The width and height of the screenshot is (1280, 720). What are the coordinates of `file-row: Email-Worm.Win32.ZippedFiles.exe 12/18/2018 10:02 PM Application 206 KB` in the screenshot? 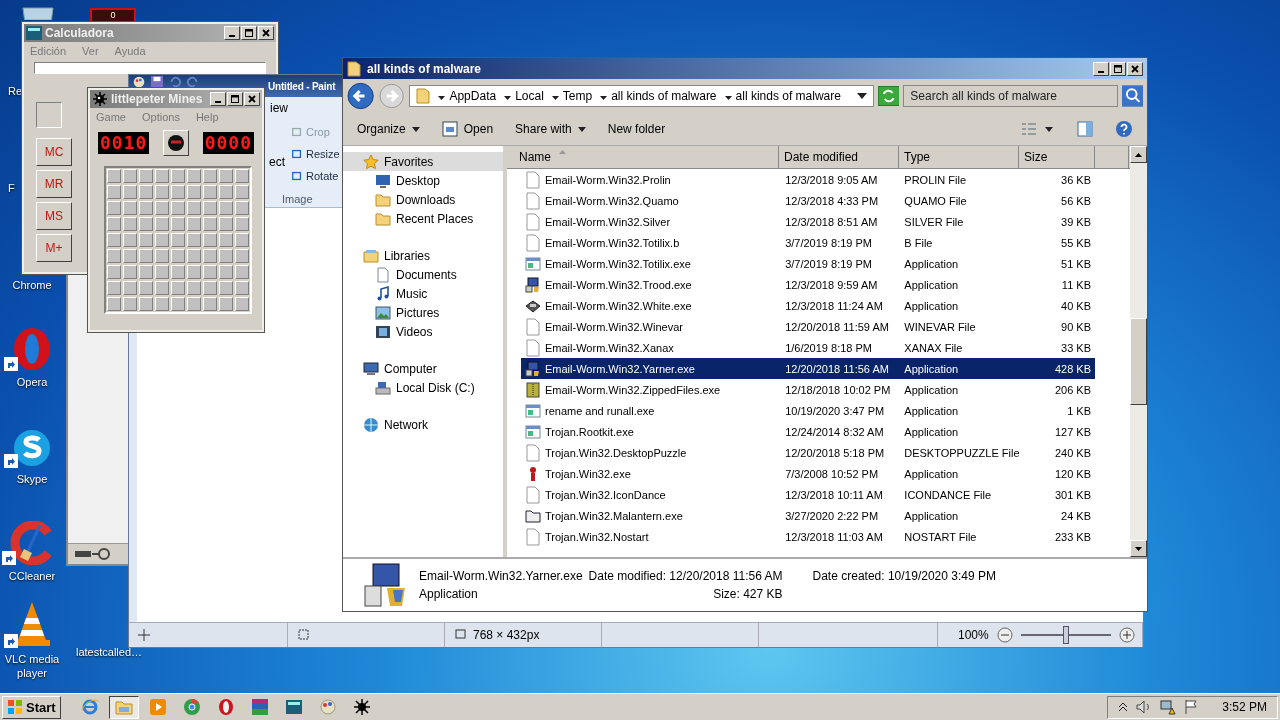 It's located at (808, 389).